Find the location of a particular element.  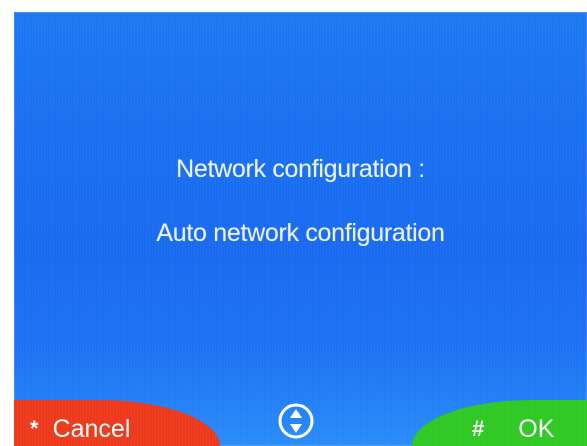

cancel-label: Cancel is located at coordinates (91, 428).